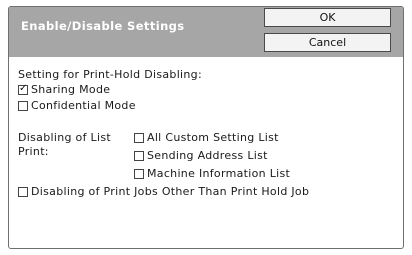 The image size is (412, 255). What do you see at coordinates (23, 191) in the screenshot?
I see `print-jobs-checkbox` at bounding box center [23, 191].